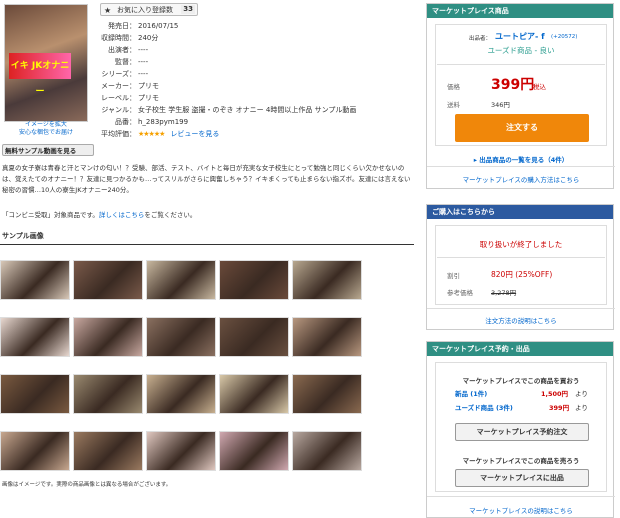  I want to click on discontinued-status: 取り扱いが終了しました, so click(521, 244).